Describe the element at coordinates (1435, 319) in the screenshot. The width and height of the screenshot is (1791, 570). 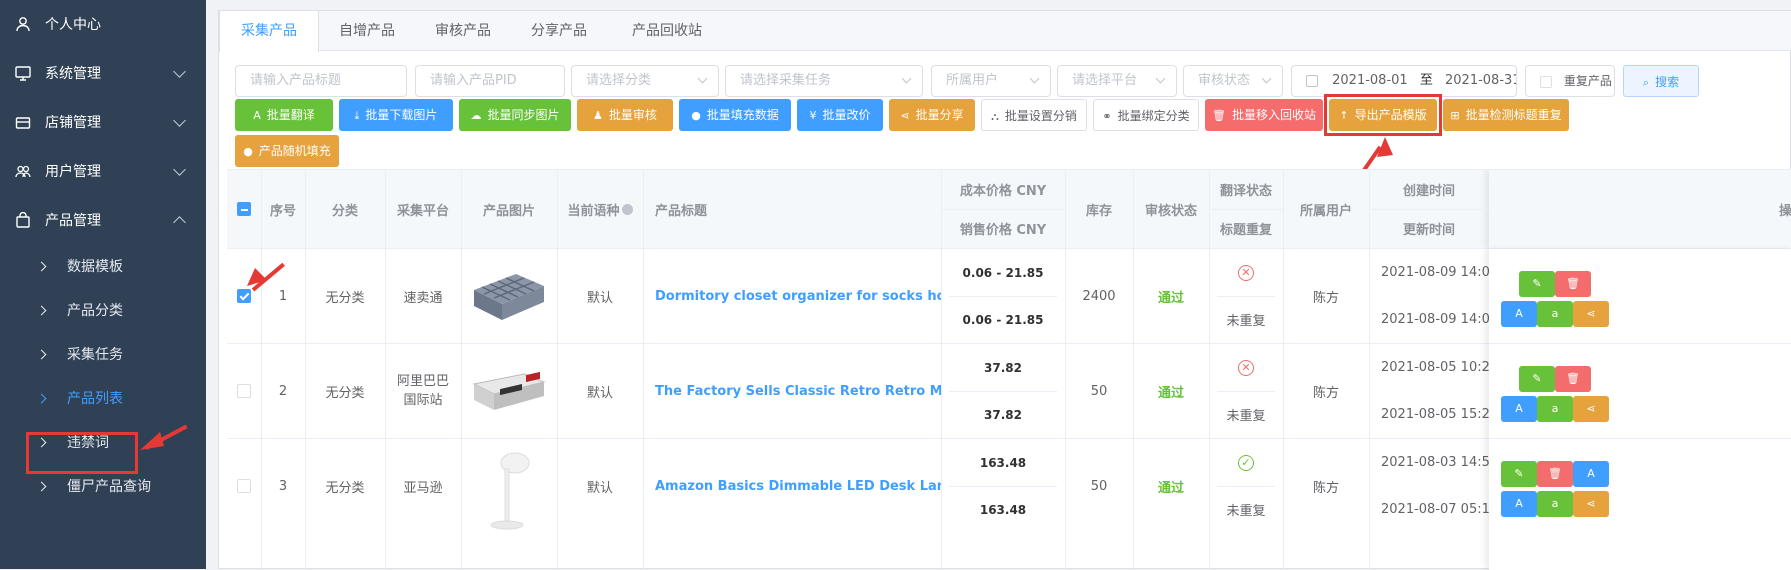
I see `row-updated: 2021-08-09 14:00:4` at that location.